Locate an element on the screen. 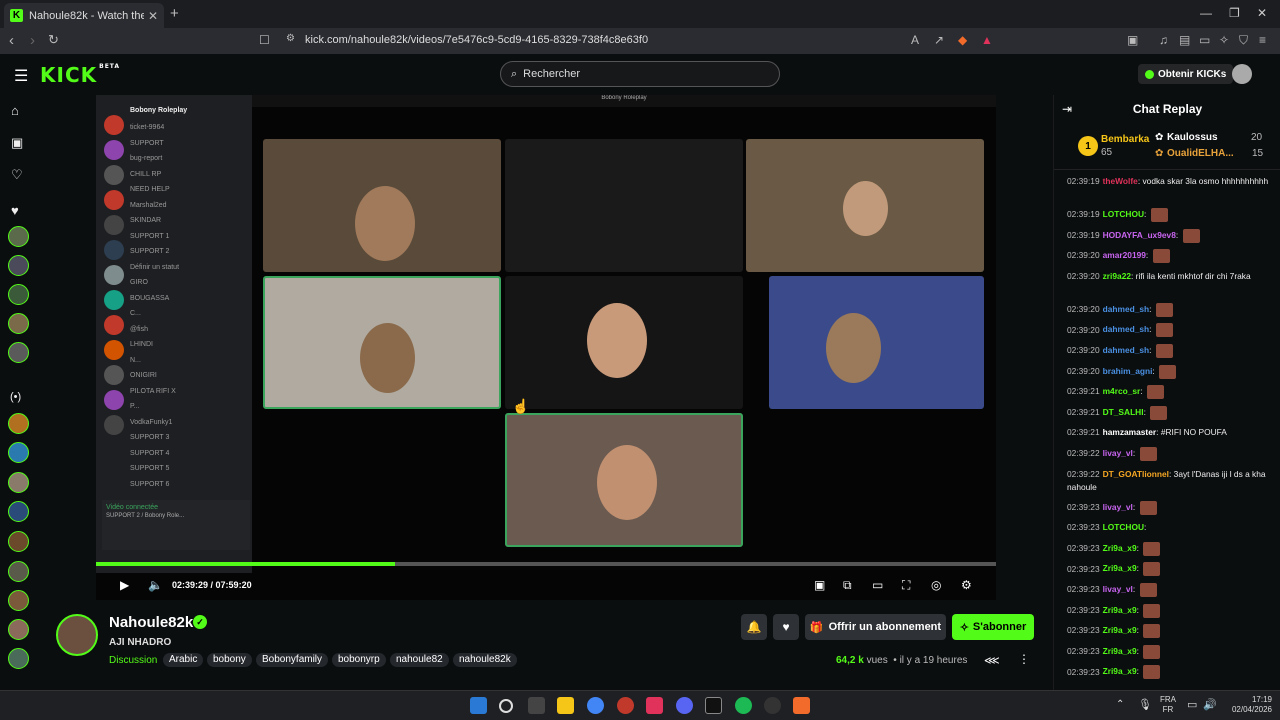  settings-icon: ⚙ is located at coordinates (966, 585).